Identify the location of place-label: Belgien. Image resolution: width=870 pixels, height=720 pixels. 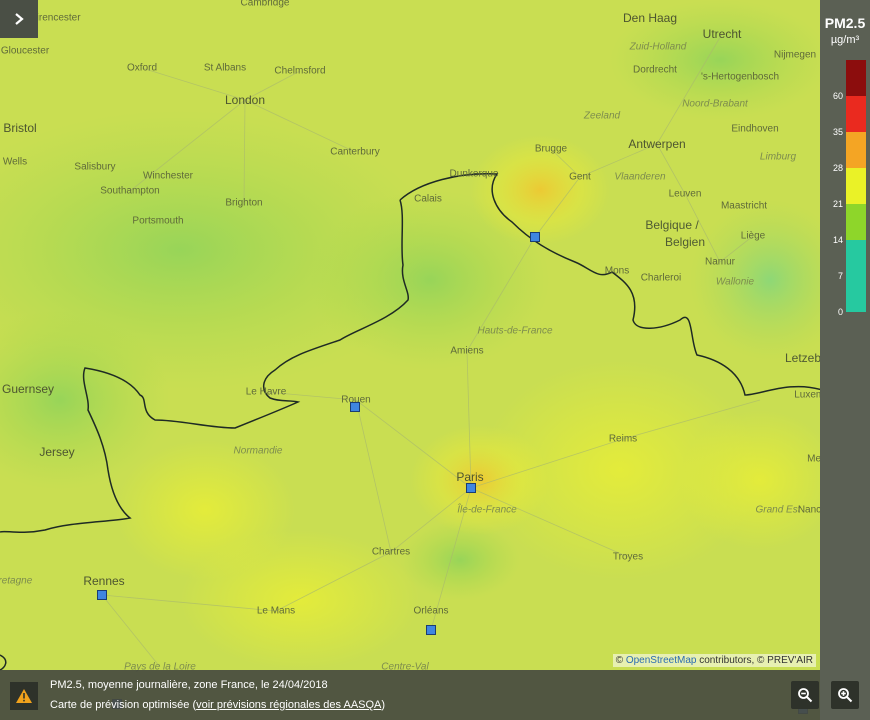
(685, 242).